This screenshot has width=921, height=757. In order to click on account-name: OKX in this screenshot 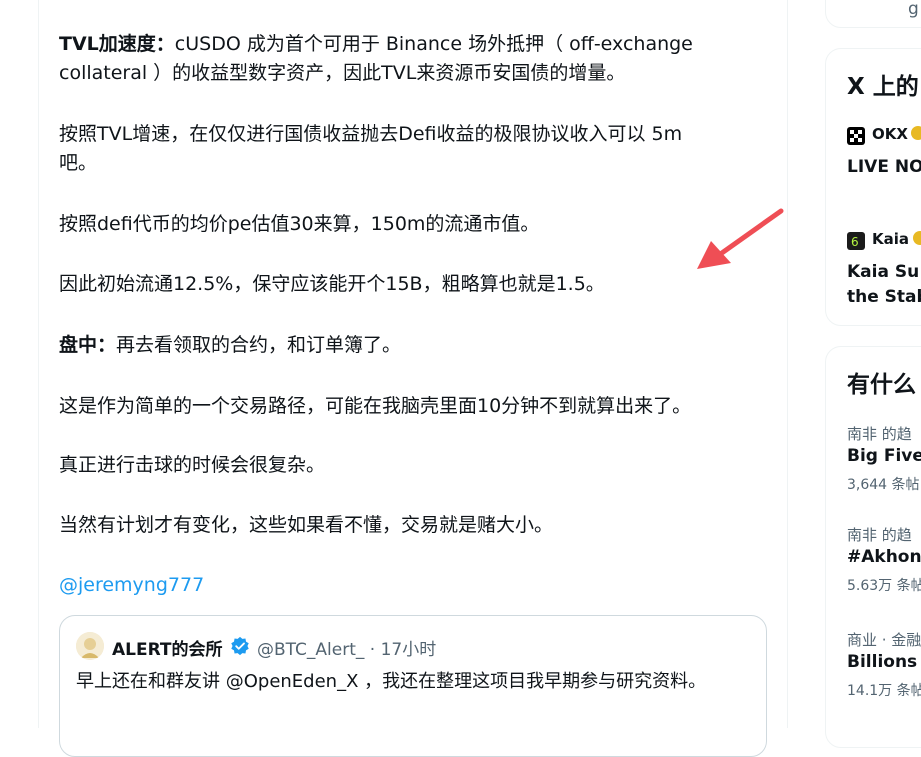, I will do `click(890, 134)`.